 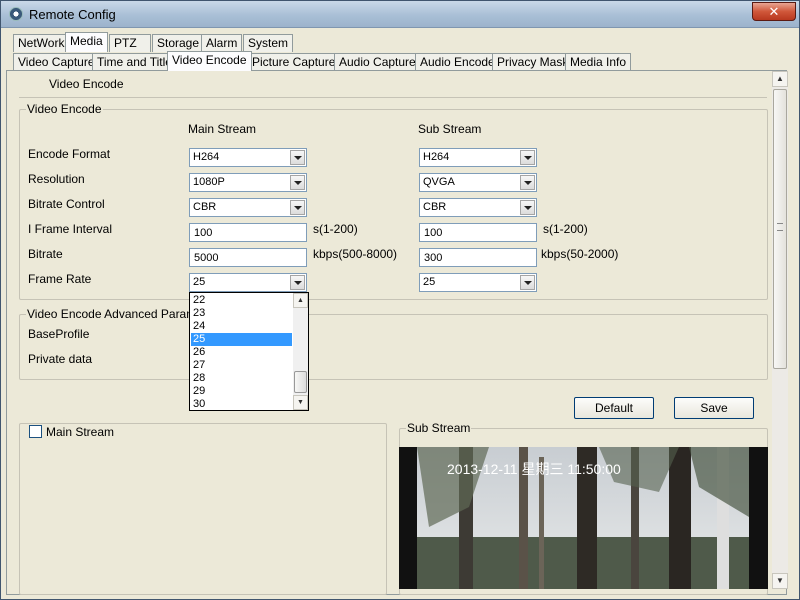 What do you see at coordinates (300, 300) in the screenshot?
I see `dropdown-scroll-up-icon: ▲` at bounding box center [300, 300].